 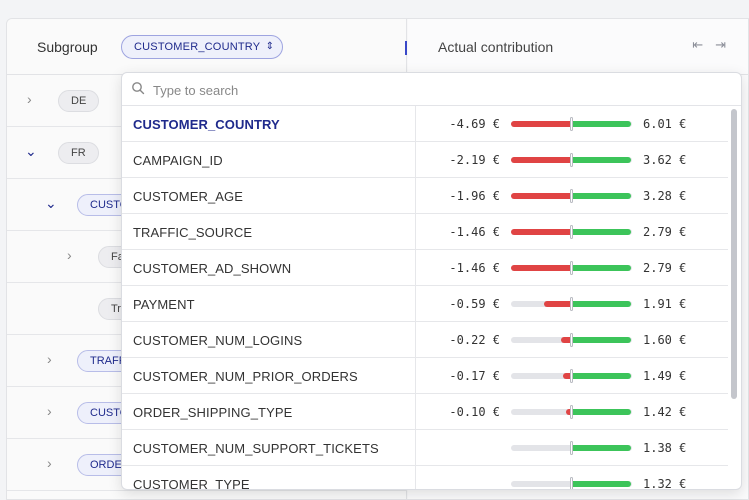 What do you see at coordinates (474, 304) in the screenshot?
I see `negative-contribution: -0.59 €` at bounding box center [474, 304].